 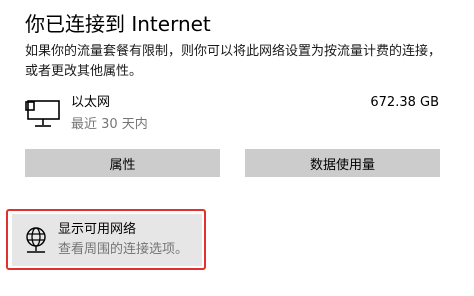 I want to click on globe-network-icon, so click(x=36, y=240).